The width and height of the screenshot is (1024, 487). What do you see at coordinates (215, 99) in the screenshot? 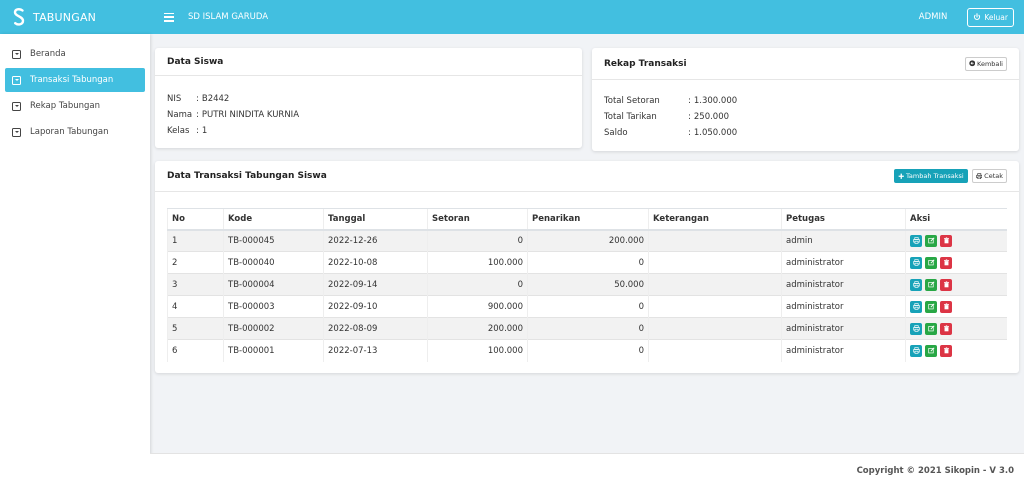
I see `nis-value: B2442` at bounding box center [215, 99].